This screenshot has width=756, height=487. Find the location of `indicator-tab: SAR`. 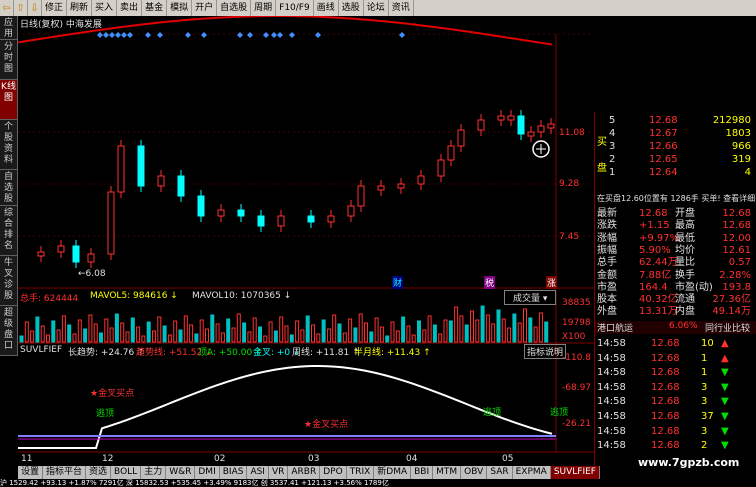

indicator-tab: SAR is located at coordinates (500, 472).